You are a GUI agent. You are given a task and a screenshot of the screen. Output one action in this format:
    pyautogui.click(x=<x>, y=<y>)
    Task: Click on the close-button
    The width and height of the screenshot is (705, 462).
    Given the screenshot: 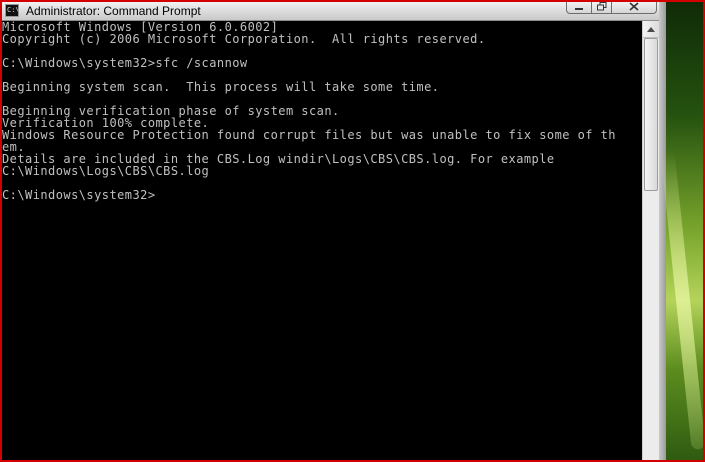 What is the action you would take?
    pyautogui.click(x=634, y=7)
    